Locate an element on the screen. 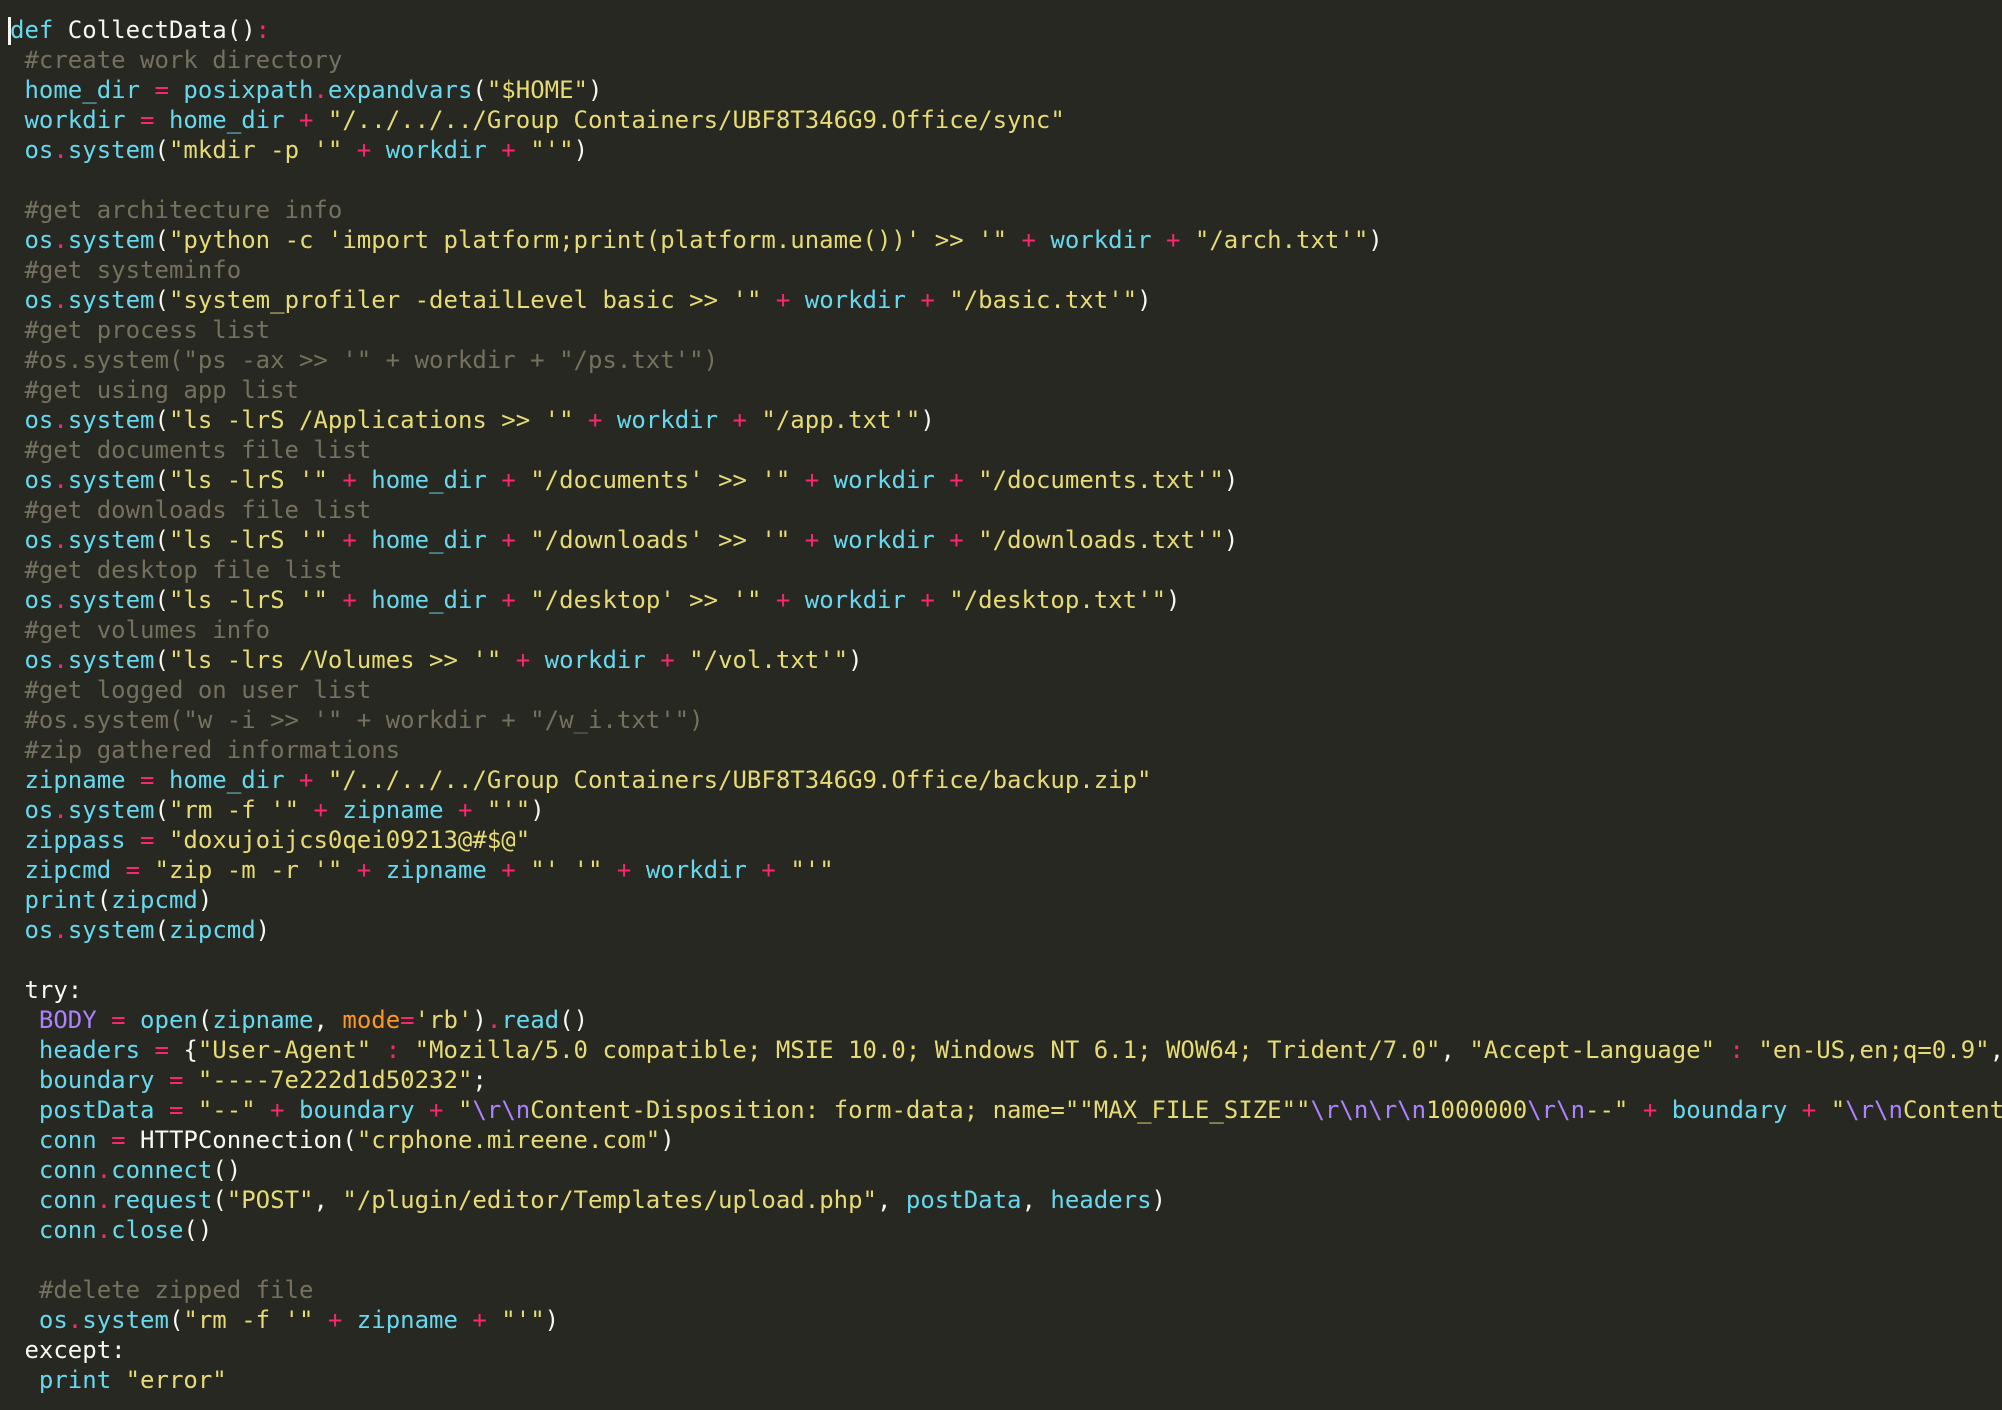  code-token: "POST" is located at coordinates (270, 1200).